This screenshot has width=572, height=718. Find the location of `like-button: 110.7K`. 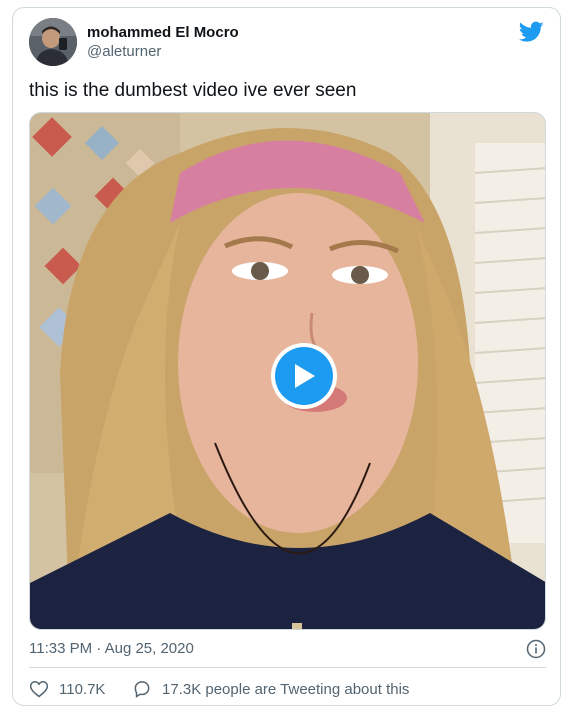

like-button: 110.7K is located at coordinates (67, 689).